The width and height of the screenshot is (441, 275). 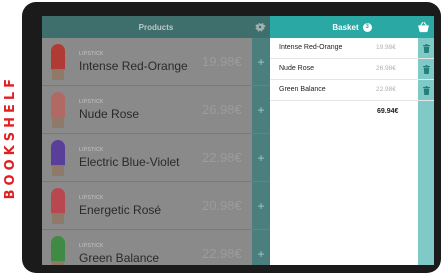 I want to click on basket-icon, so click(x=423, y=27).